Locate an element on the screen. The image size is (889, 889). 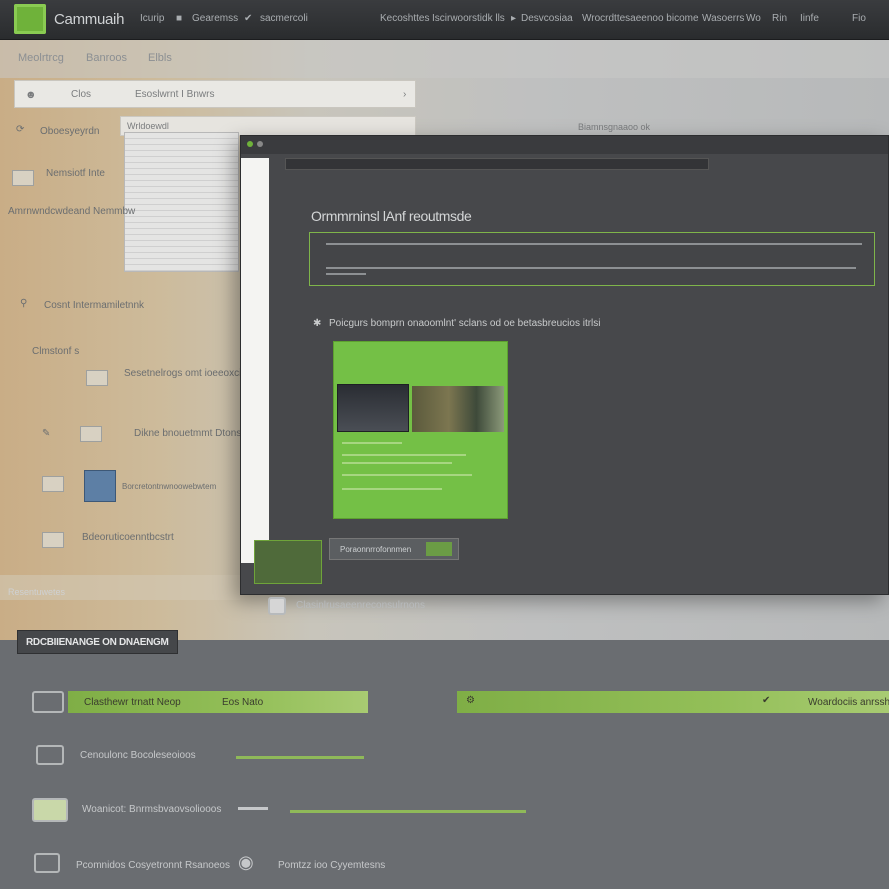
tab-1: Meolrtrcg is located at coordinates (41, 58).